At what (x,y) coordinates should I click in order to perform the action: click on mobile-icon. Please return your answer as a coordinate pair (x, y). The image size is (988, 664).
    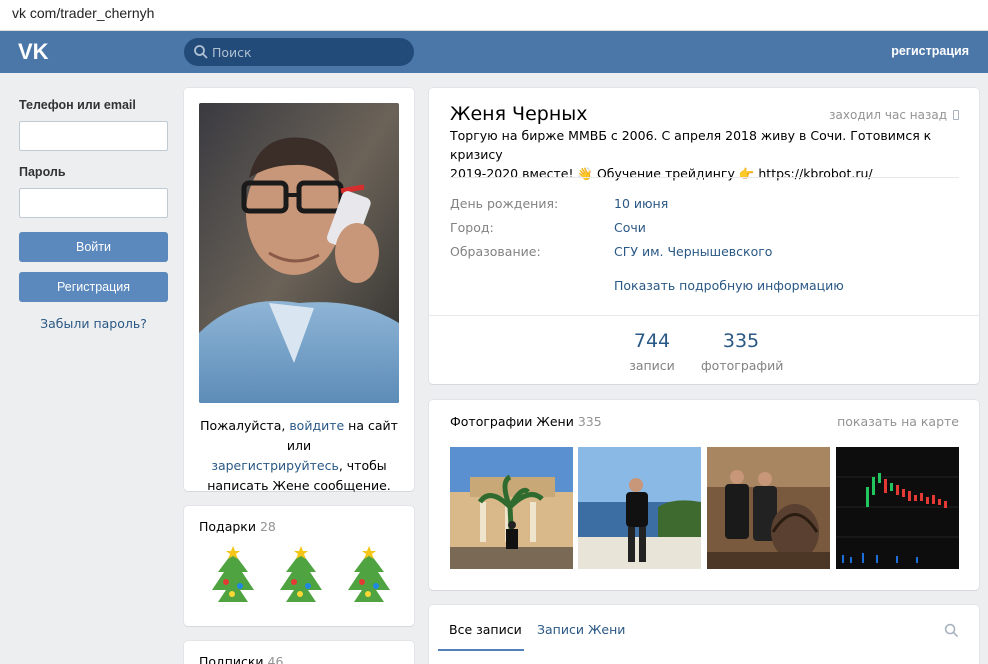
    Looking at the image, I should click on (956, 115).